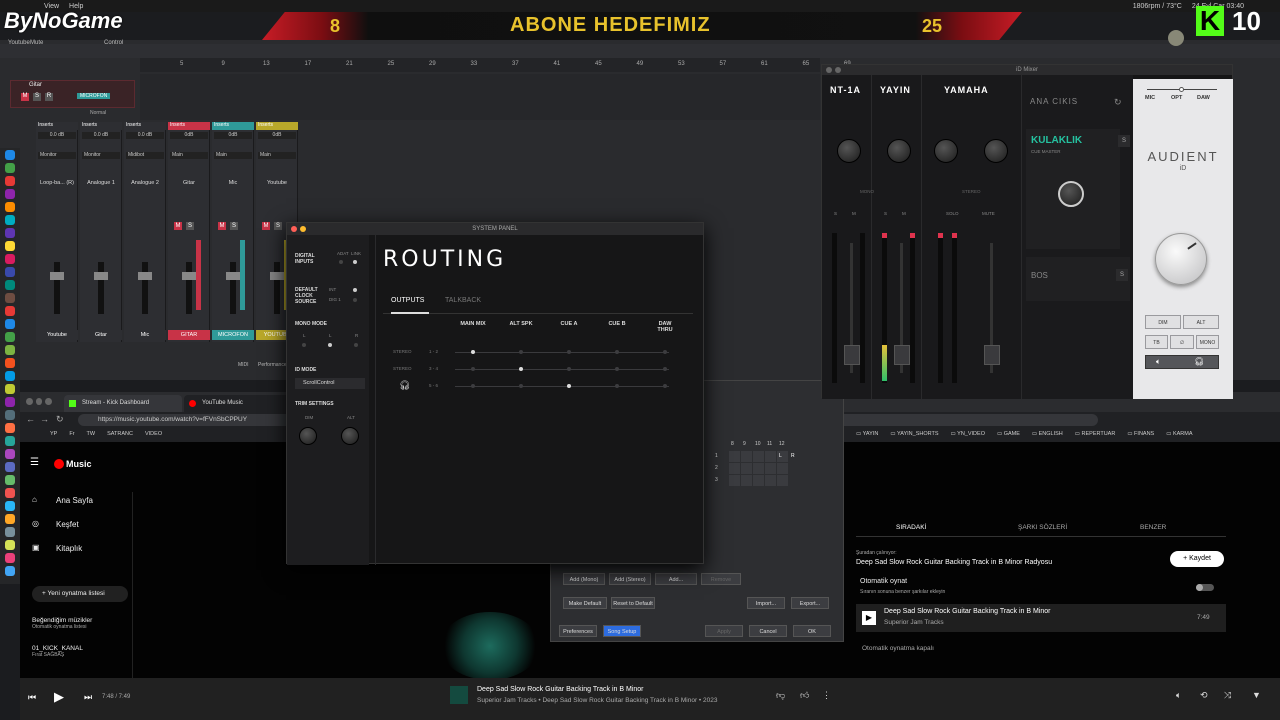 This screenshot has height=720, width=1280. What do you see at coordinates (1158, 362) in the screenshot?
I see `speaker-icon: 🔈︎` at bounding box center [1158, 362].